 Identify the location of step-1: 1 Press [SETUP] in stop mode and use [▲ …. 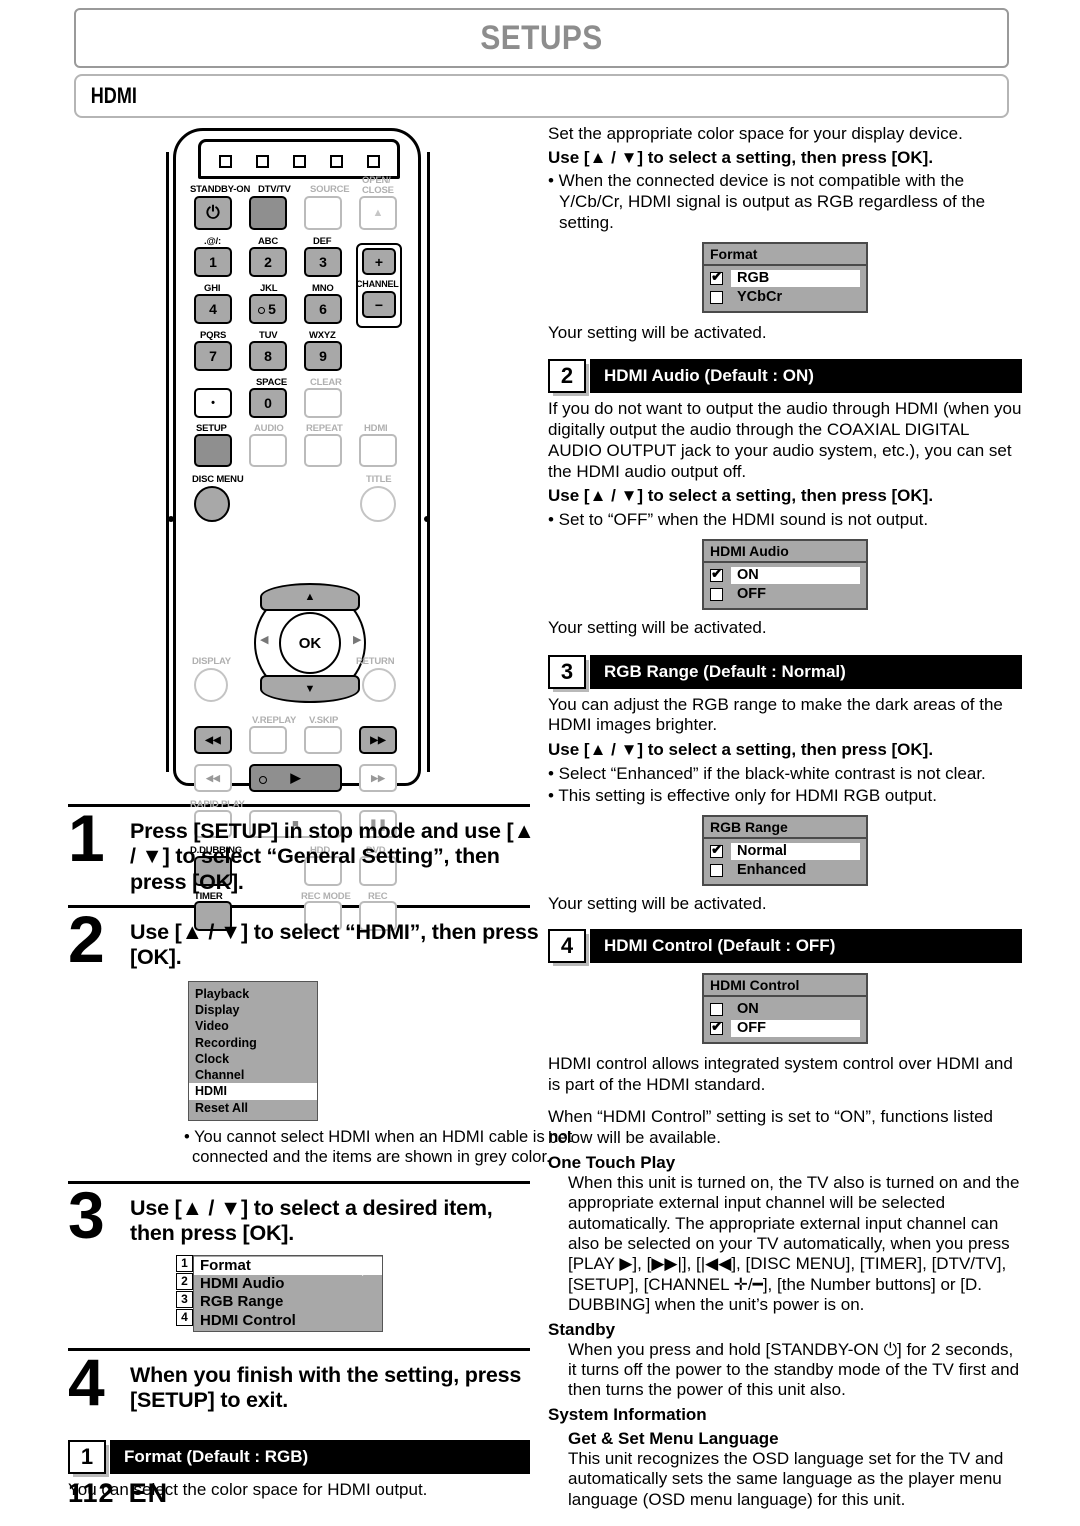
(303, 850).